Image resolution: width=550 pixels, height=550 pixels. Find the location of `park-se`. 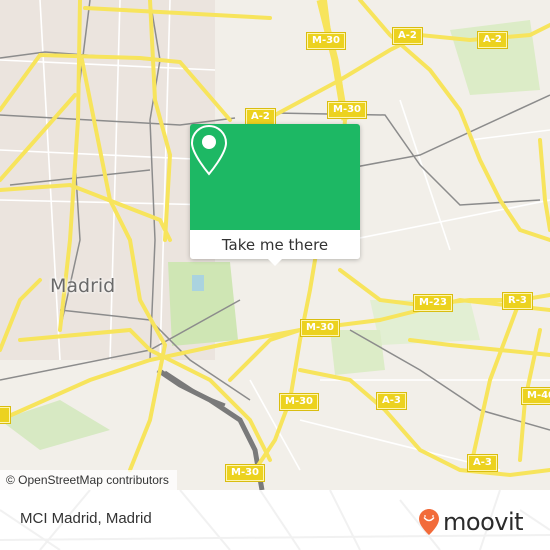

park-se is located at coordinates (357, 352).